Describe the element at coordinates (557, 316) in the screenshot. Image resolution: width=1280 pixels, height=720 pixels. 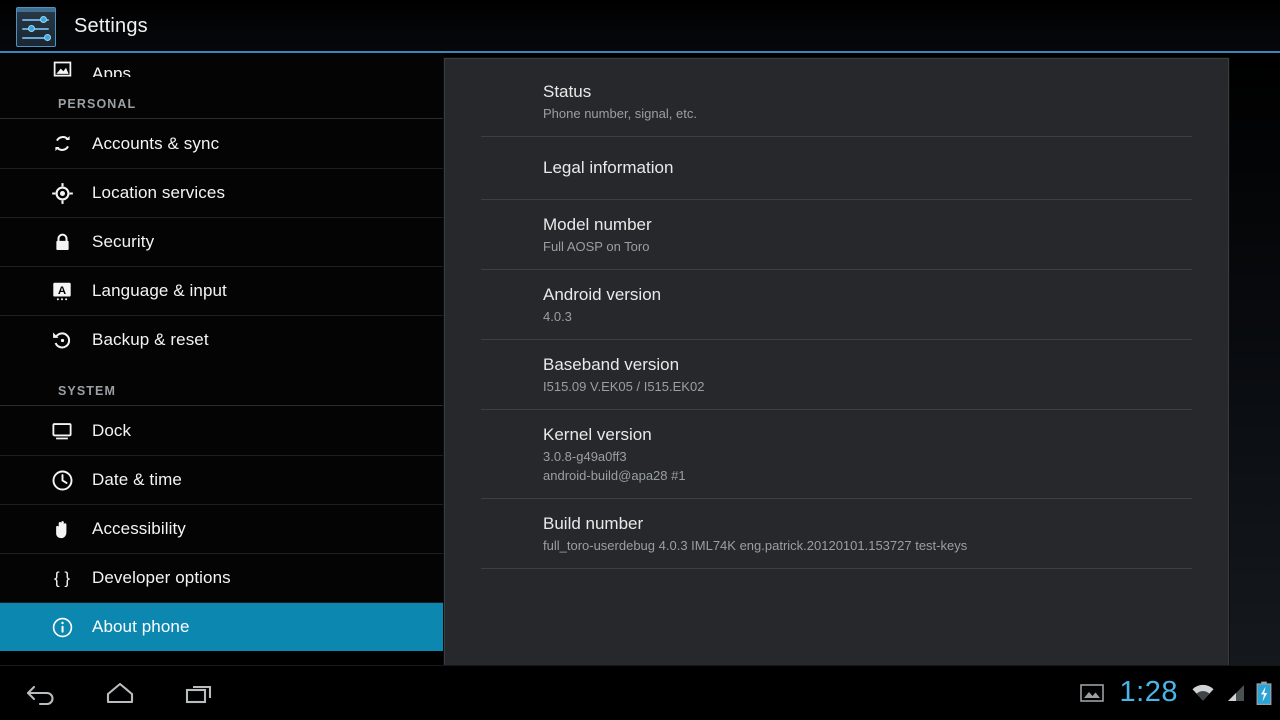
I see `pref-summary: 4.0.3` at that location.